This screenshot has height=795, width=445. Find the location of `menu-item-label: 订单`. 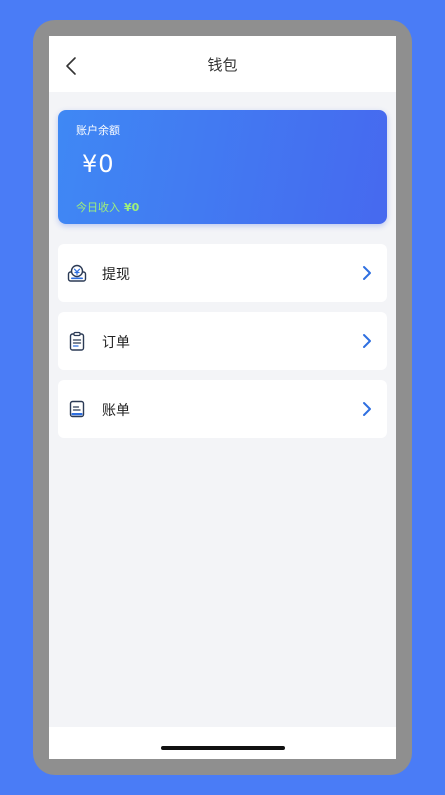

menu-item-label: 订单 is located at coordinates (116, 343).